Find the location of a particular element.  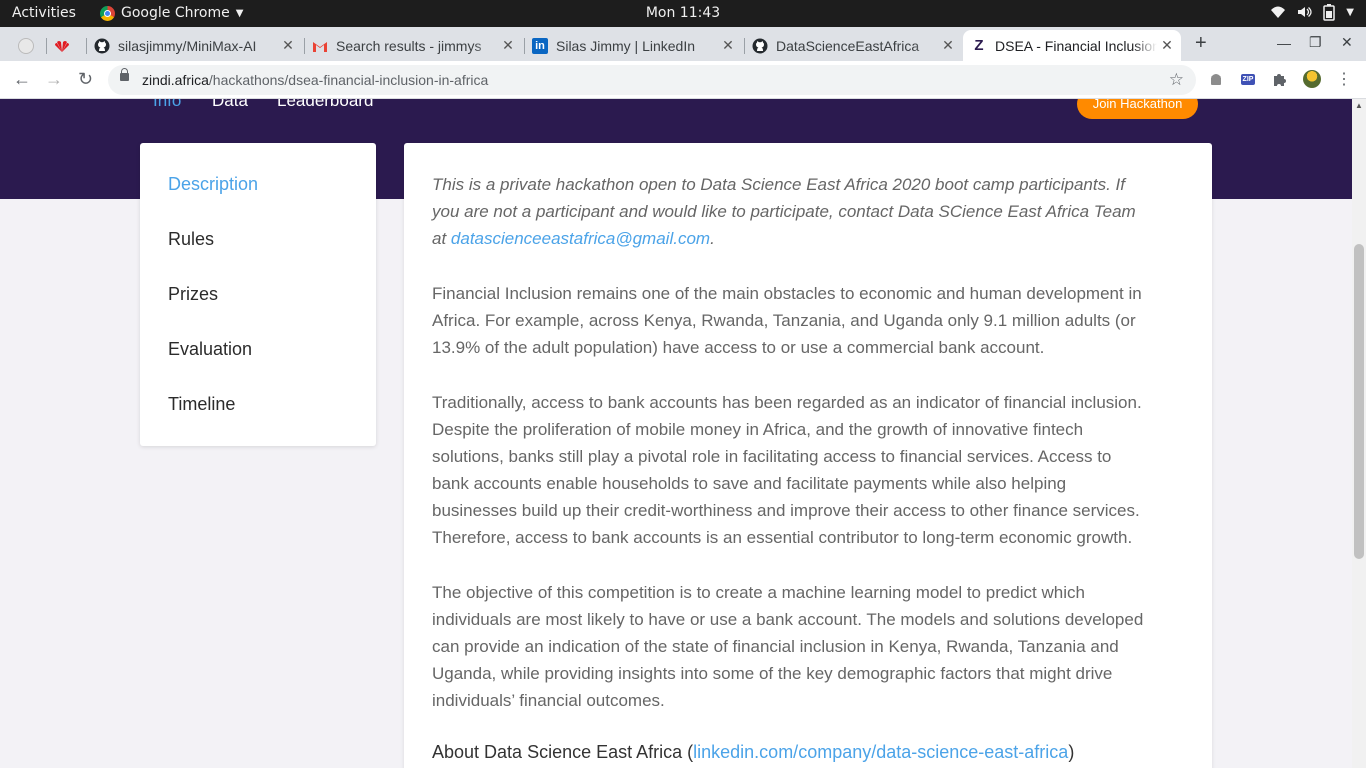

activities-button: Activities is located at coordinates (44, 13).